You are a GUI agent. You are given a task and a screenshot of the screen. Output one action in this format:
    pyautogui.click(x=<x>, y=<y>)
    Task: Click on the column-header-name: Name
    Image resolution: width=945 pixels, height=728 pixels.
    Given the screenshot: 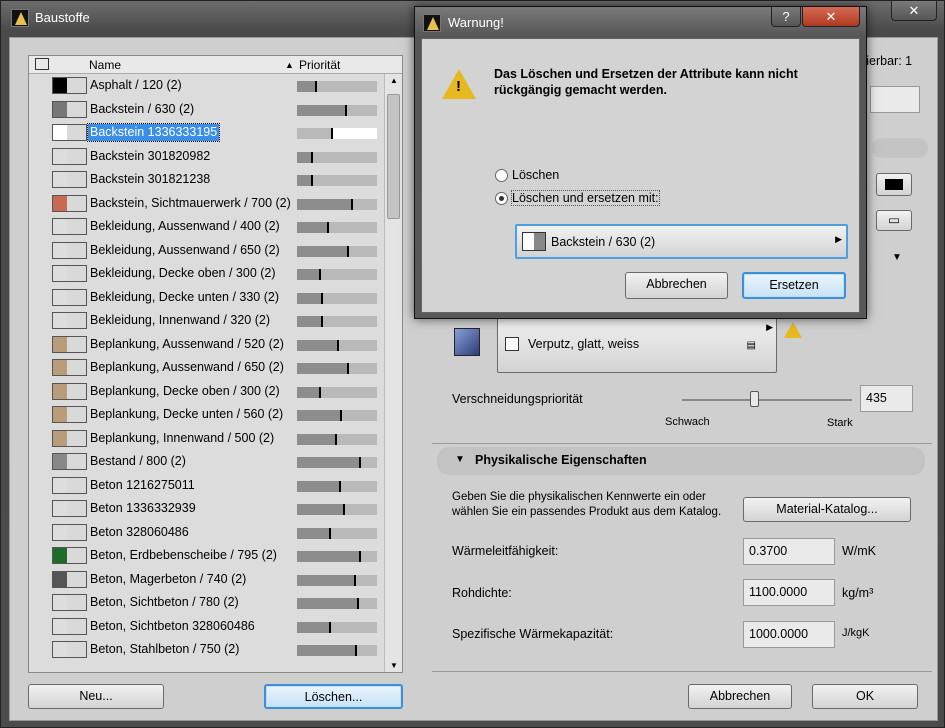 What is the action you would take?
    pyautogui.click(x=105, y=65)
    